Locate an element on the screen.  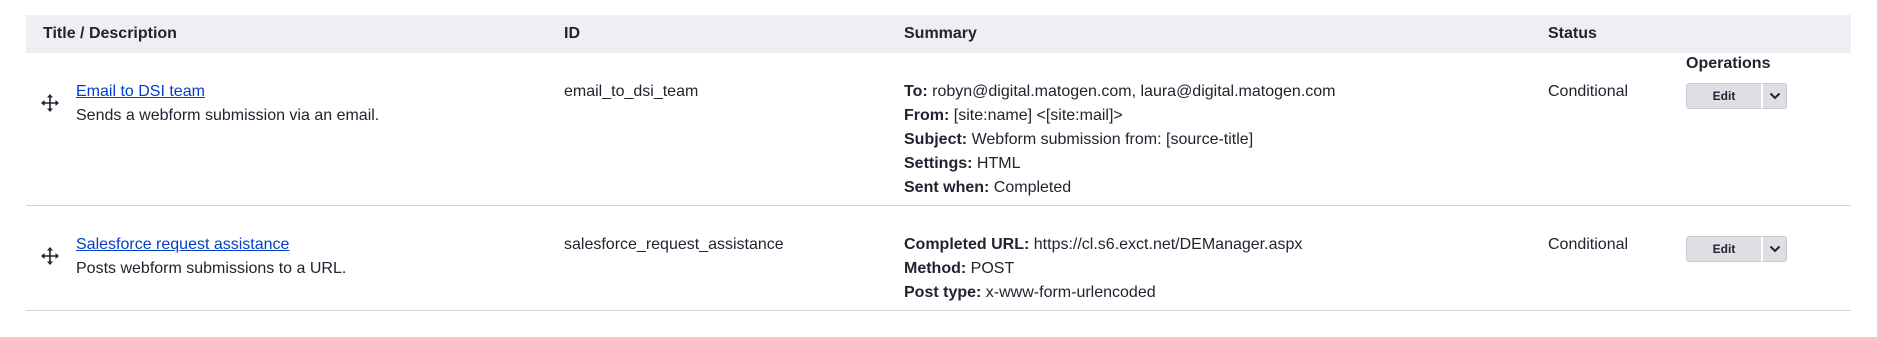
summary-label: Completed URL: is located at coordinates (967, 244).